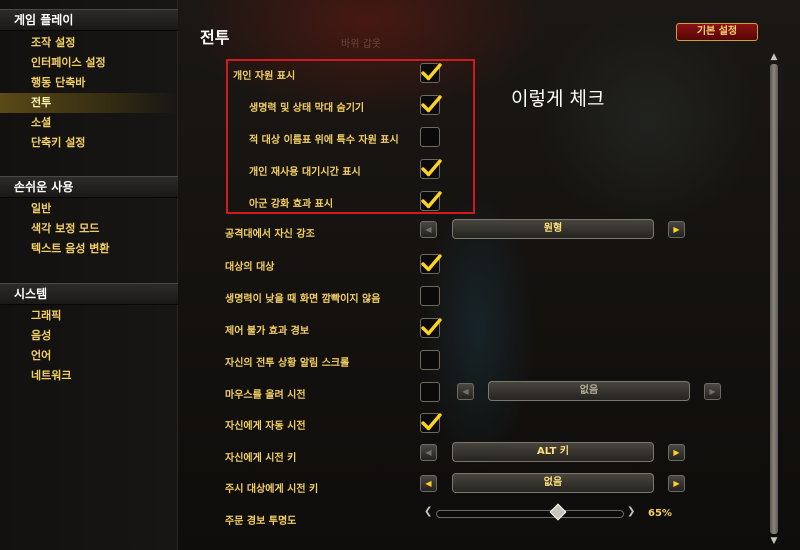  I want to click on category-header-system: 시스템, so click(89, 294).